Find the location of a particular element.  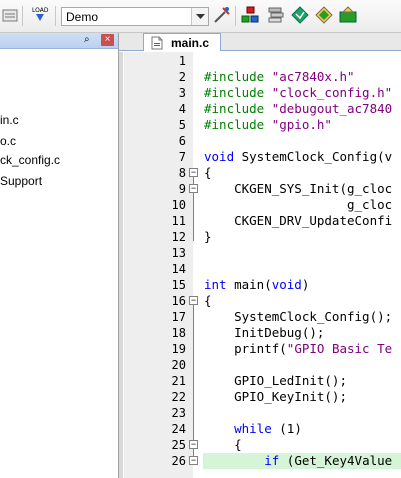

code-token: "ac7840x.h" is located at coordinates (313, 76).